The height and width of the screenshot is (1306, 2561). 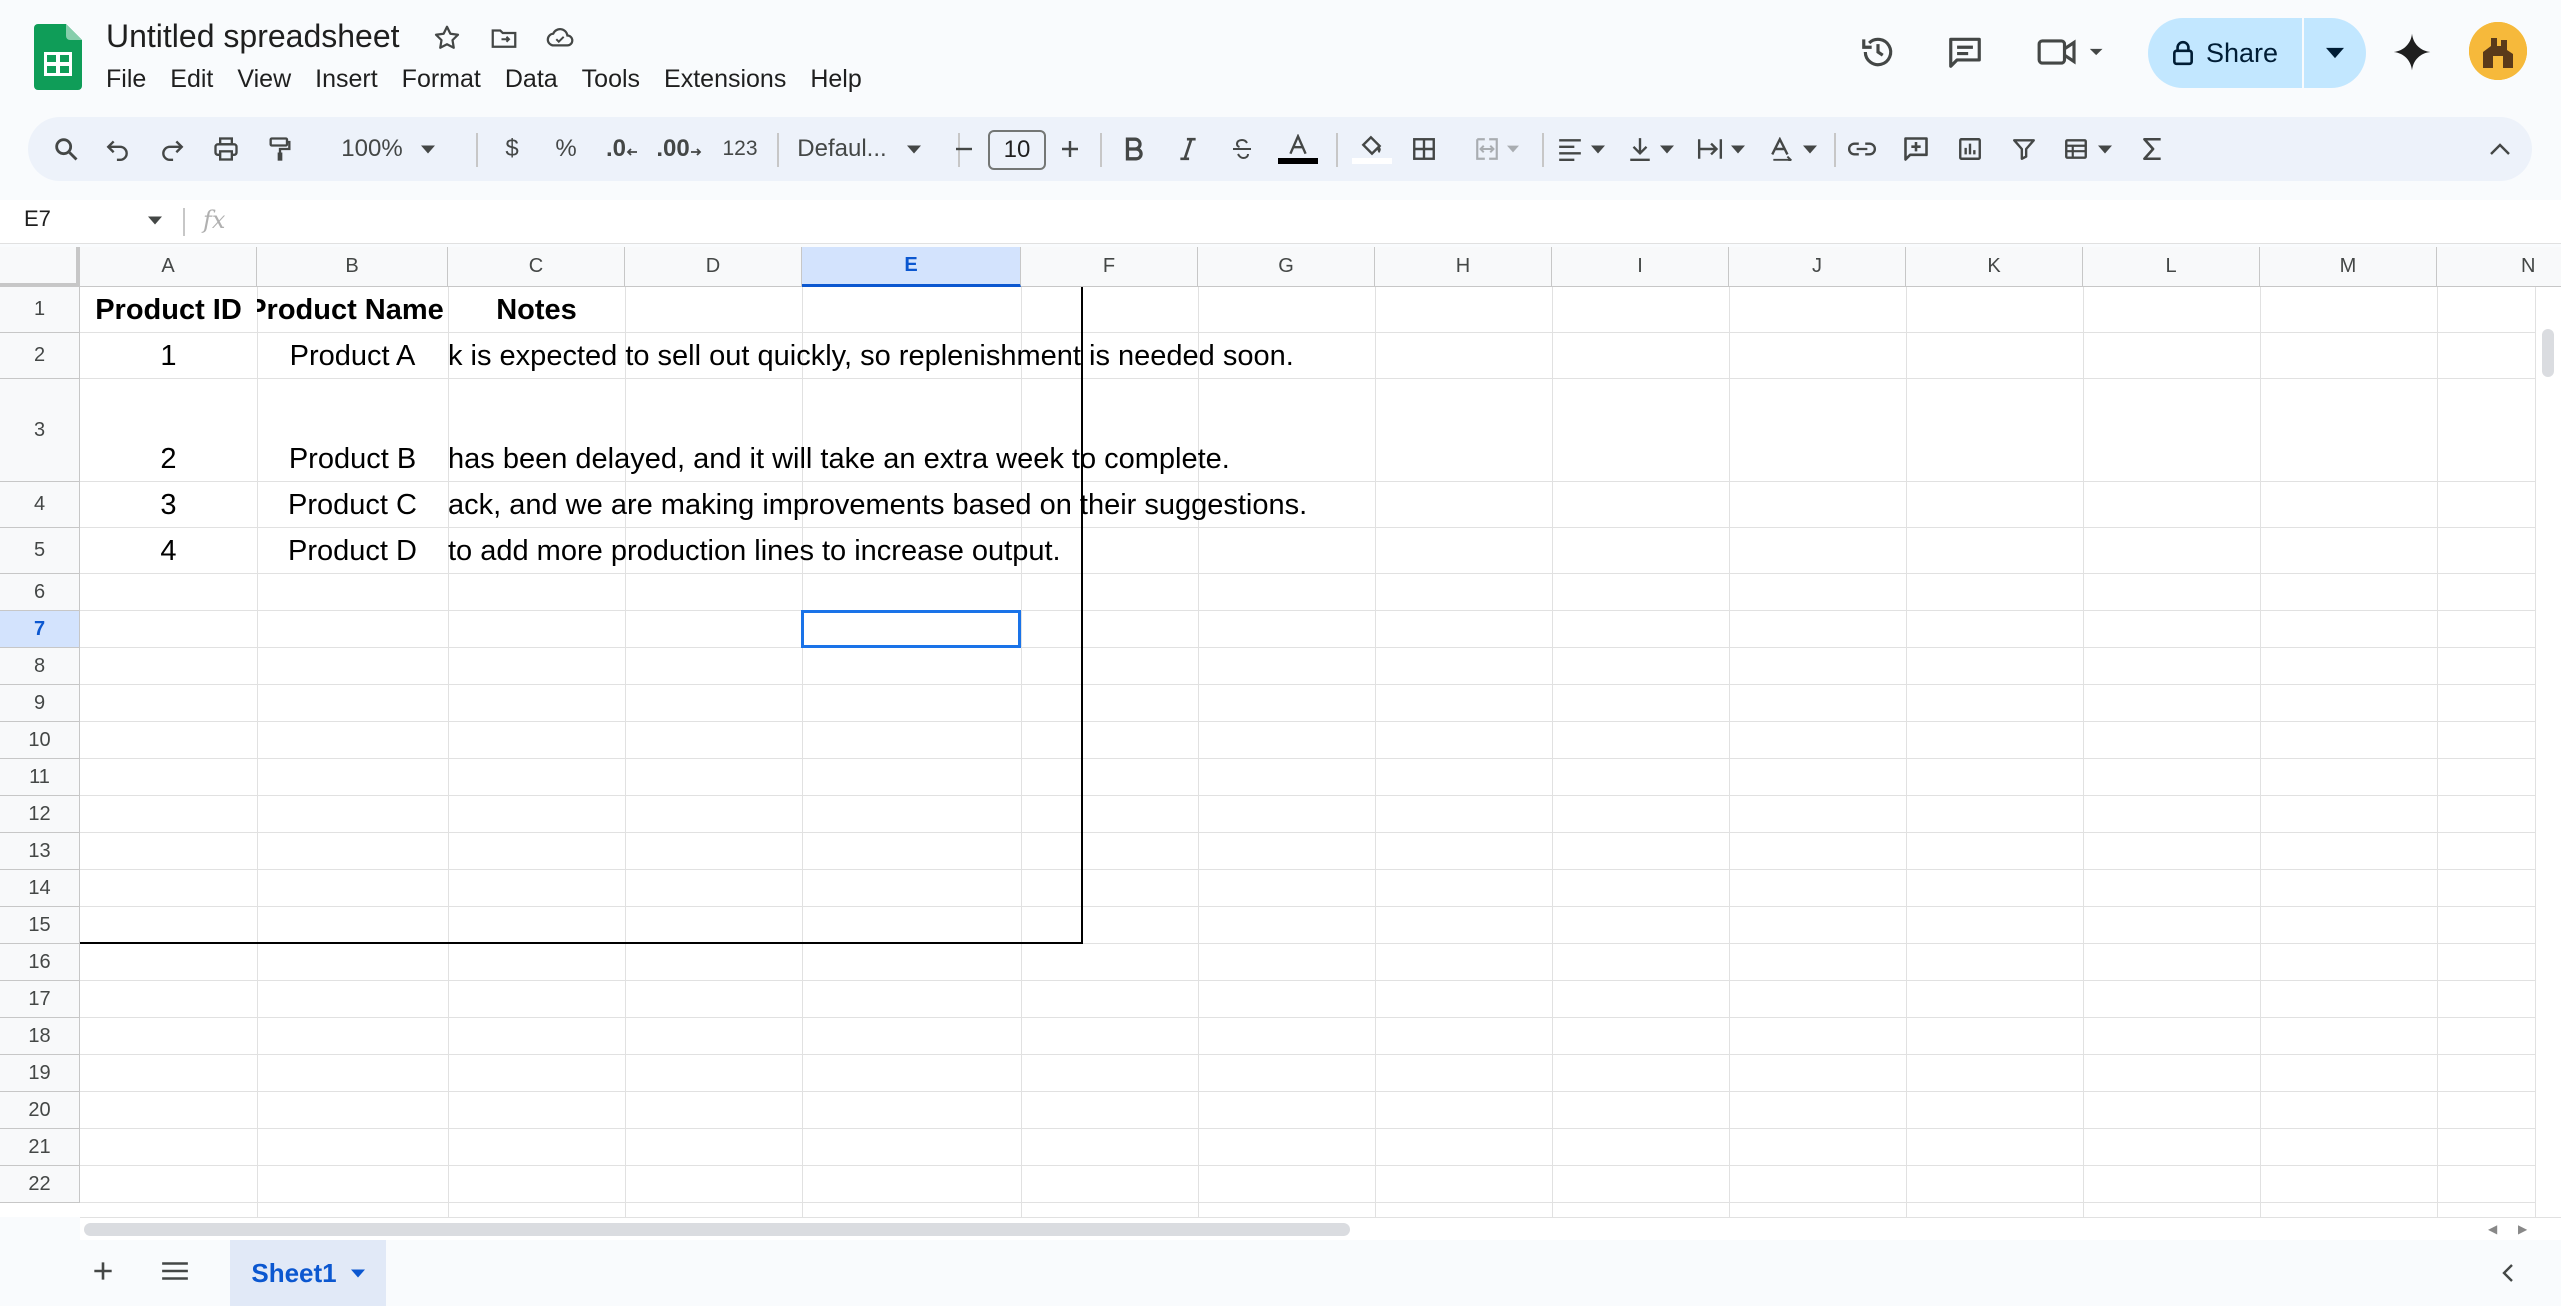 What do you see at coordinates (964, 149) in the screenshot?
I see `decrease-font-size-icon` at bounding box center [964, 149].